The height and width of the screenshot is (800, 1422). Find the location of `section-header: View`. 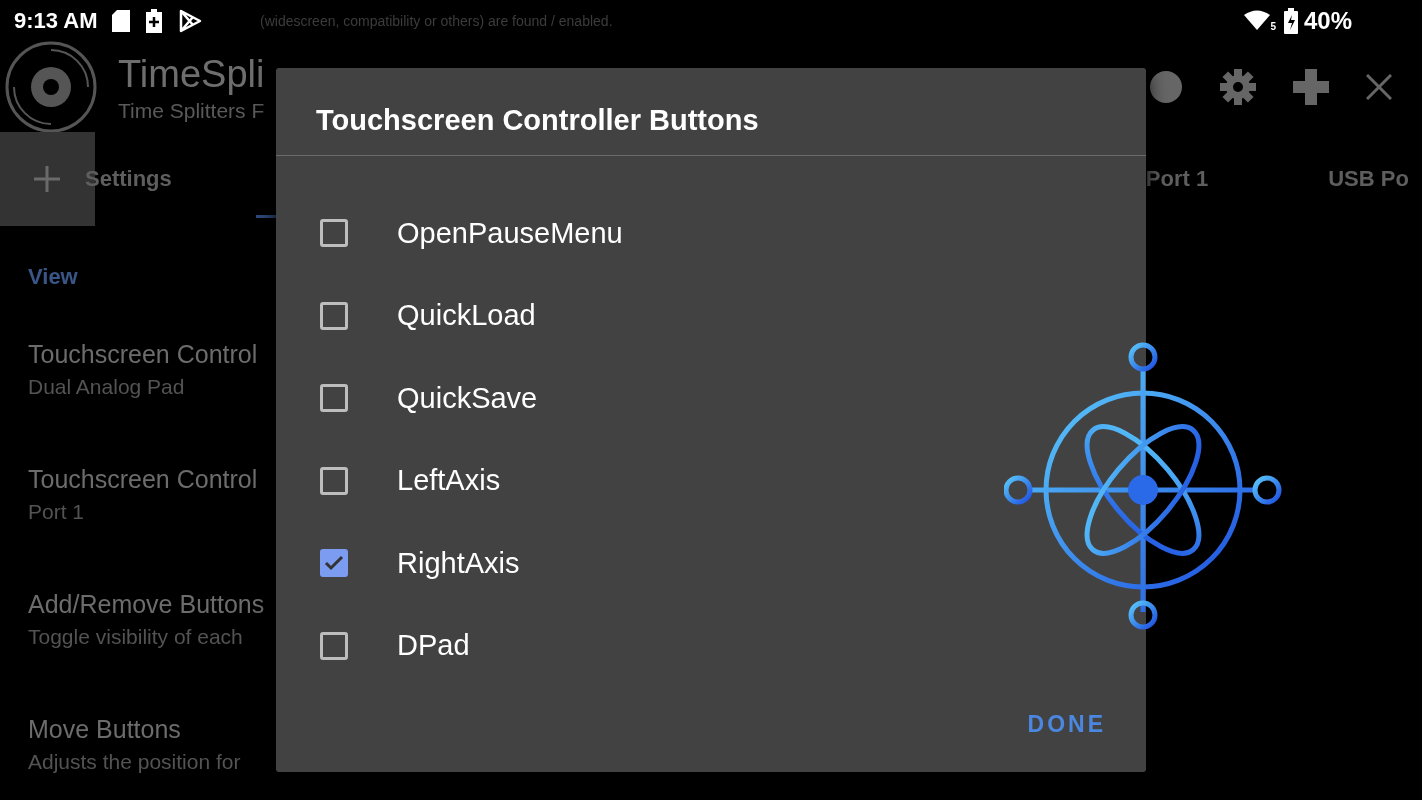

section-header: View is located at coordinates (53, 277).